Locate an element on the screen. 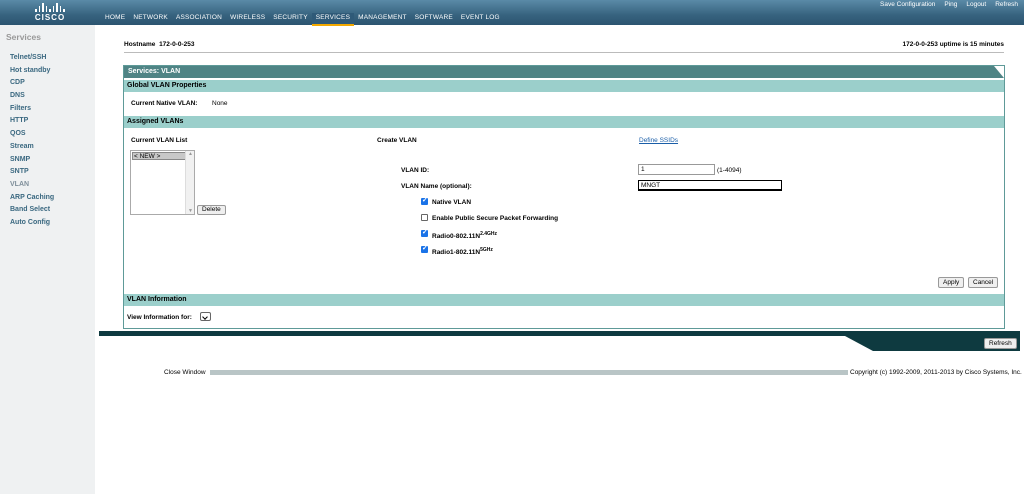  list-item: < NEW > is located at coordinates (159, 156).